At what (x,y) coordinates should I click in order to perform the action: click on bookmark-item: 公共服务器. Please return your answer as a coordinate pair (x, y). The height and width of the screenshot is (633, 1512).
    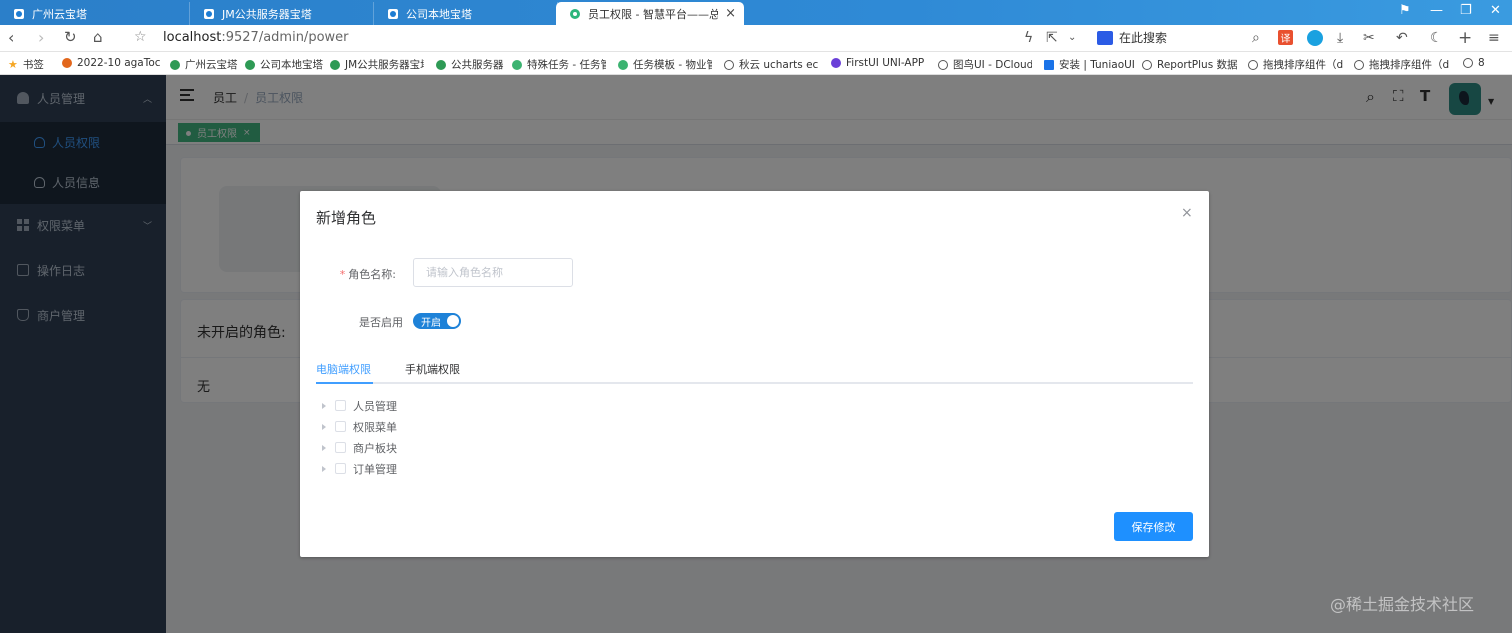
    Looking at the image, I should click on (470, 64).